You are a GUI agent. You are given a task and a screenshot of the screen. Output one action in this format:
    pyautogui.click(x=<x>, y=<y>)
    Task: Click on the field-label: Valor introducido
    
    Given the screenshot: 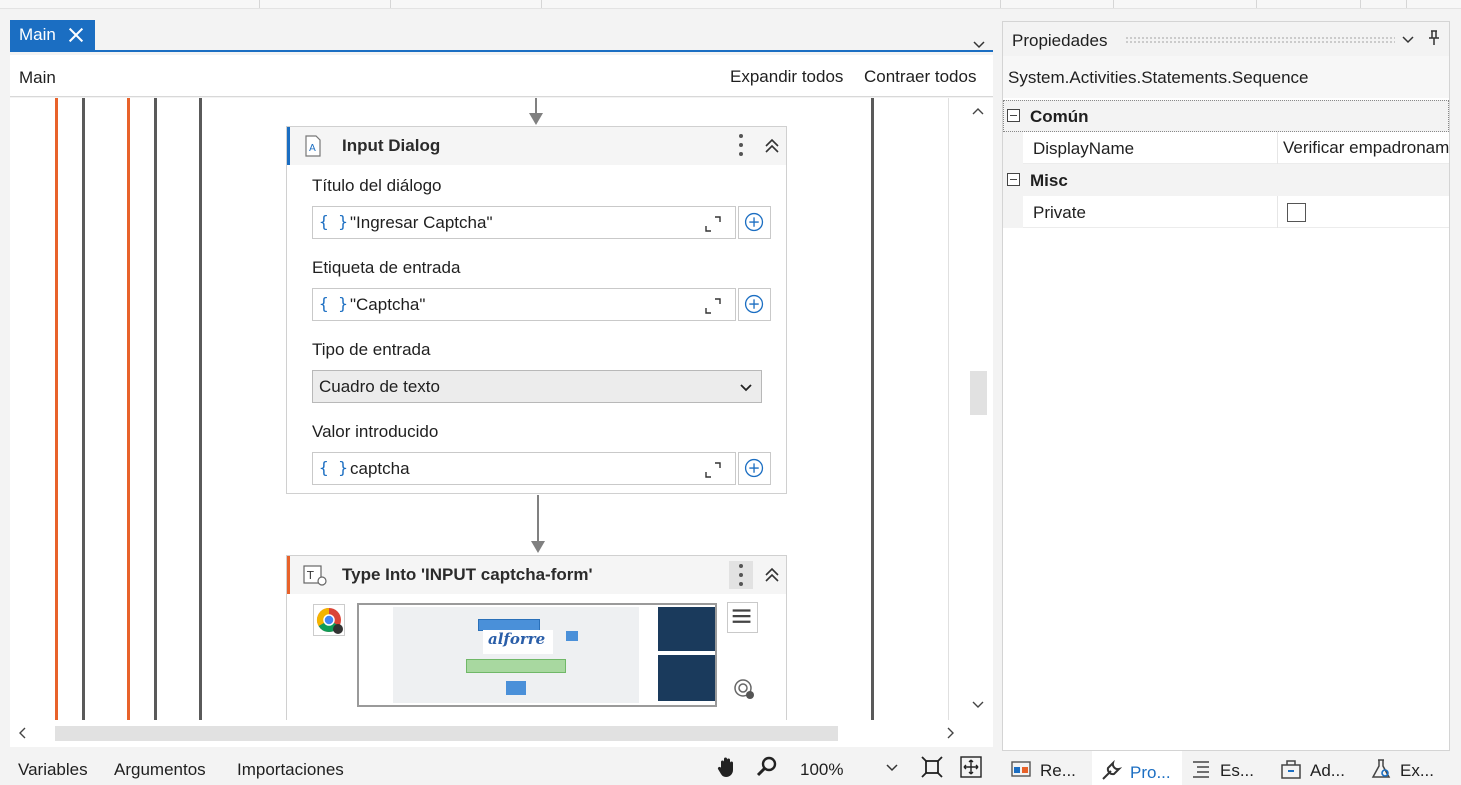 What is the action you would take?
    pyautogui.click(x=375, y=431)
    